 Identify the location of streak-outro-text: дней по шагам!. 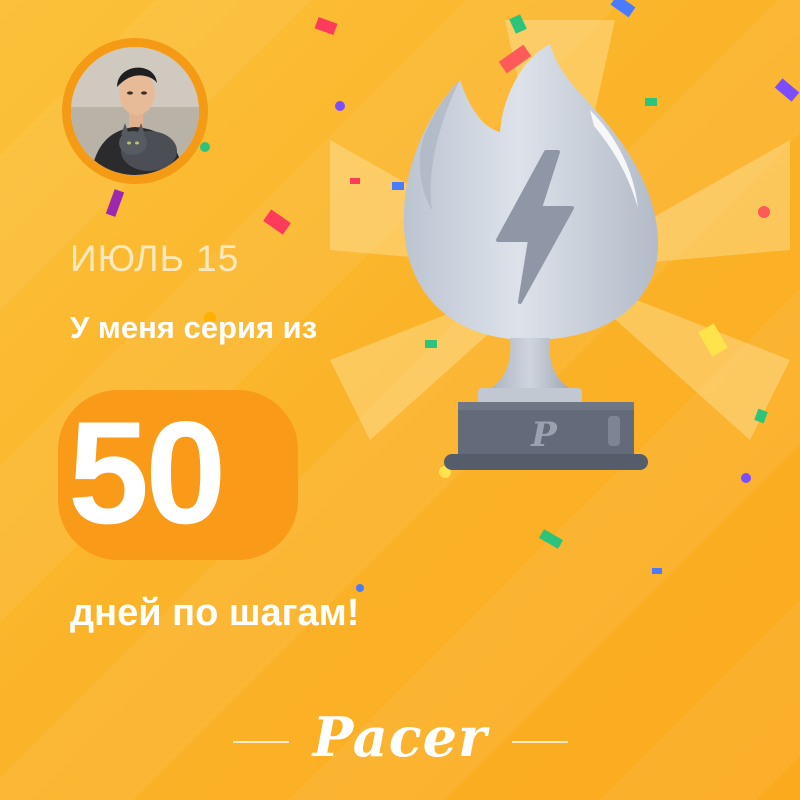
(215, 613).